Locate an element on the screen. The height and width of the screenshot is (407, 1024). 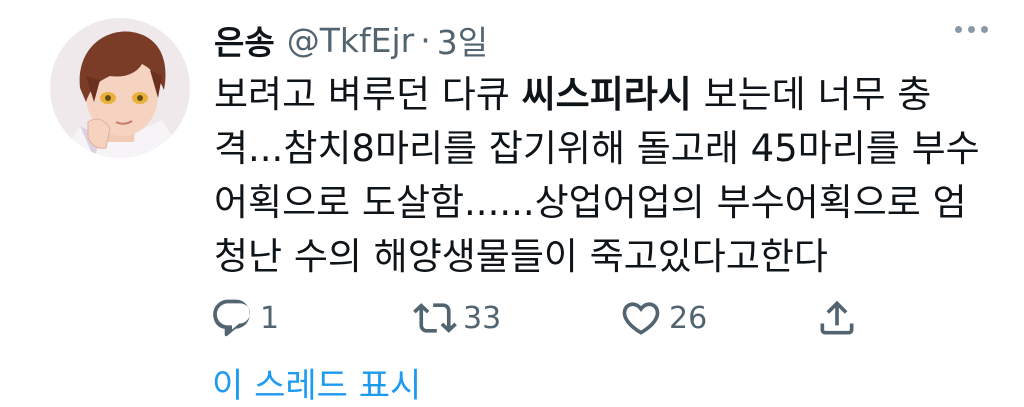
avatar is located at coordinates (120, 88).